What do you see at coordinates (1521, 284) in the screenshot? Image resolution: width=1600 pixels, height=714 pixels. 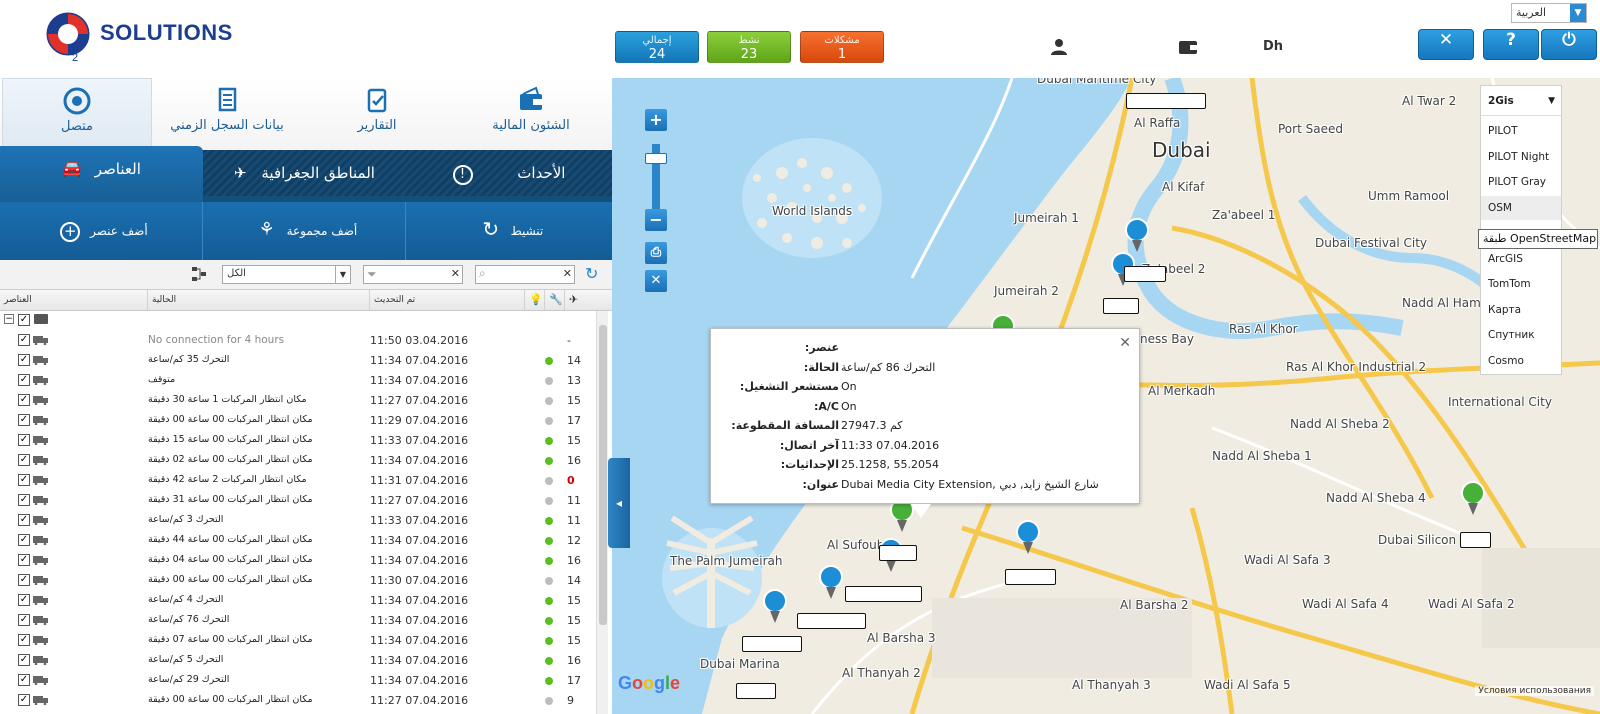 I see `layer-option: TomTom` at bounding box center [1521, 284].